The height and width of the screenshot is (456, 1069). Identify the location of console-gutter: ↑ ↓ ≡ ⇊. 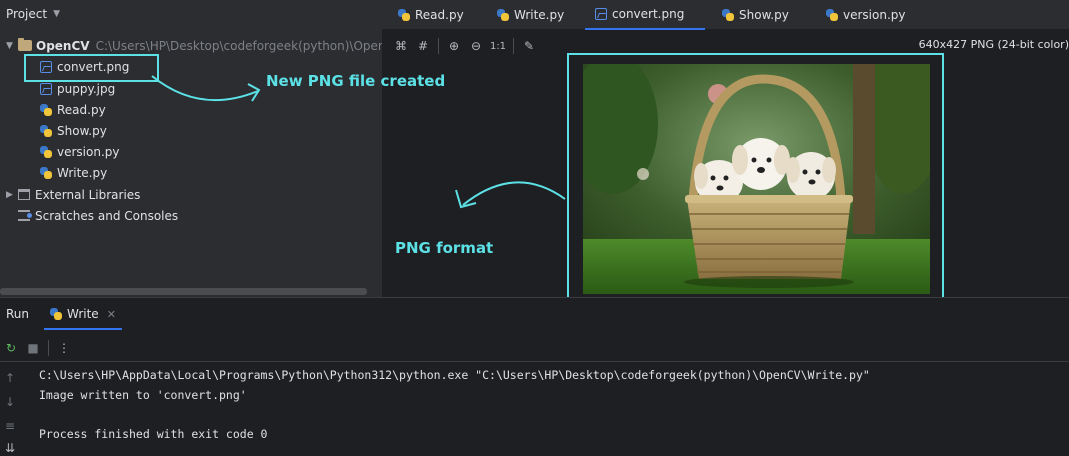
(13, 409).